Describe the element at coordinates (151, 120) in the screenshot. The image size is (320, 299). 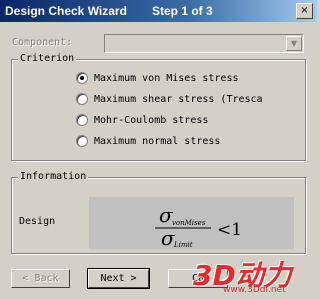
I see `radio-label: Mohr-Coulomb stress` at that location.